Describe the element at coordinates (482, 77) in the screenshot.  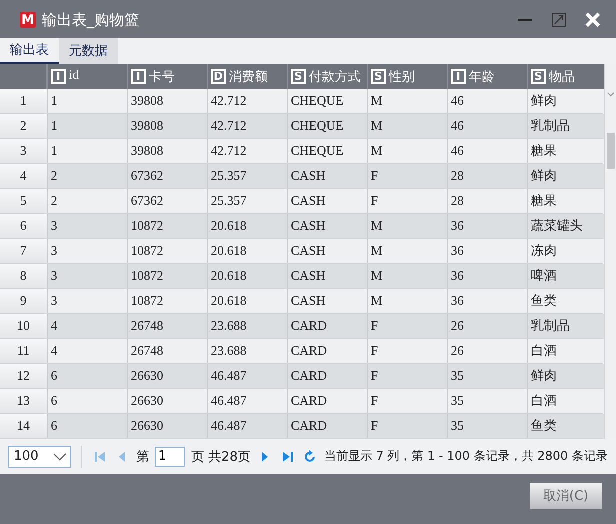
I see `column-label: 年龄` at that location.